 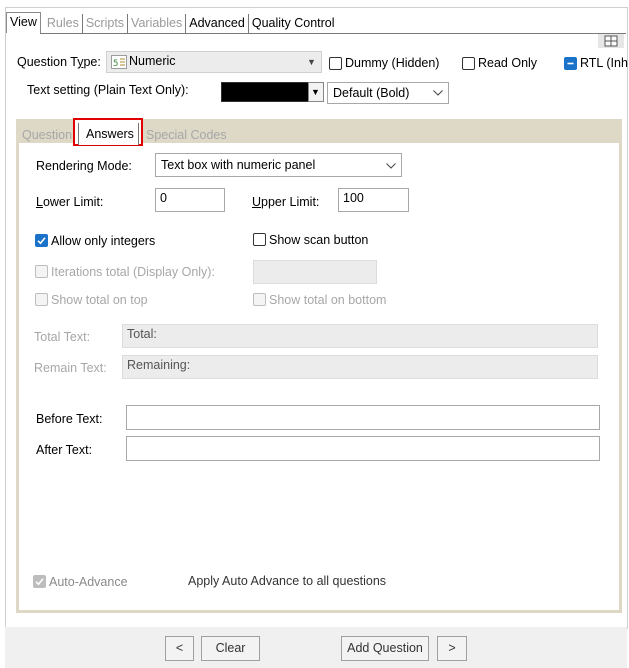 I want to click on show-scan-checkbox, so click(x=259, y=239).